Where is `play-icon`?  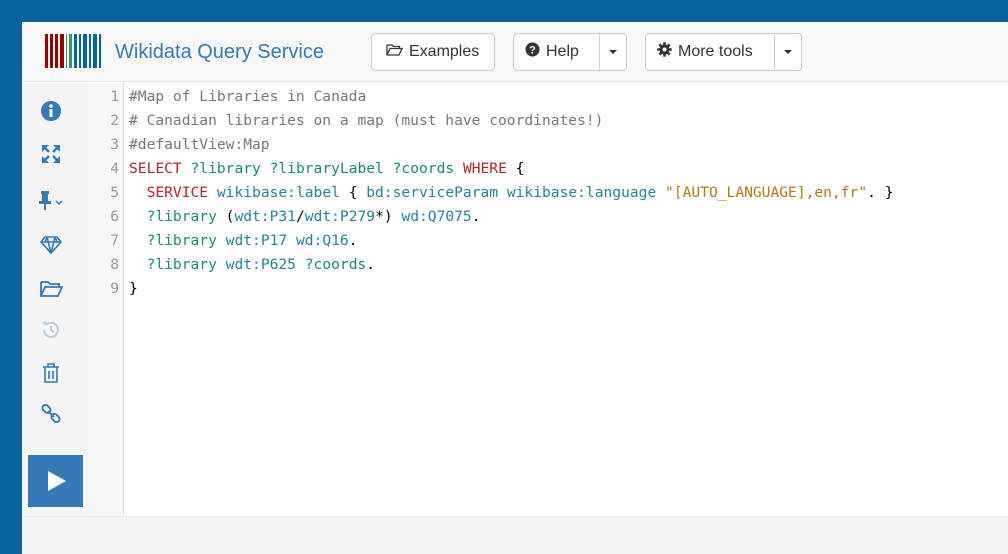
play-icon is located at coordinates (56, 481).